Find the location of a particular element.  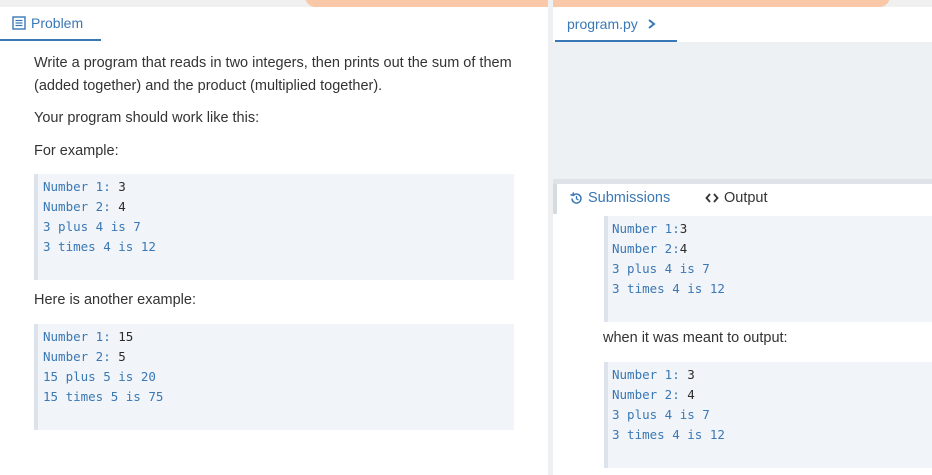

output-tabs: Submissions Output is located at coordinates (742, 199).